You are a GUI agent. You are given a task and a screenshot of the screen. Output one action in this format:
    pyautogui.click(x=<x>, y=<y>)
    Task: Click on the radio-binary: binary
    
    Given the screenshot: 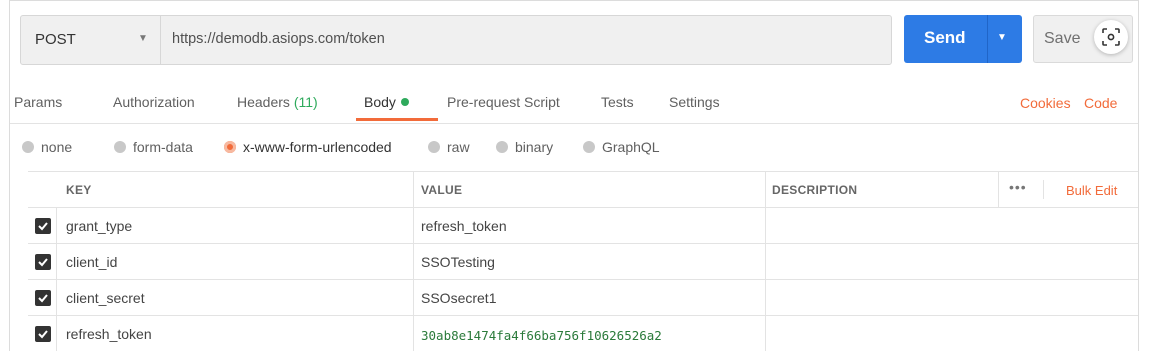 What is the action you would take?
    pyautogui.click(x=524, y=147)
    